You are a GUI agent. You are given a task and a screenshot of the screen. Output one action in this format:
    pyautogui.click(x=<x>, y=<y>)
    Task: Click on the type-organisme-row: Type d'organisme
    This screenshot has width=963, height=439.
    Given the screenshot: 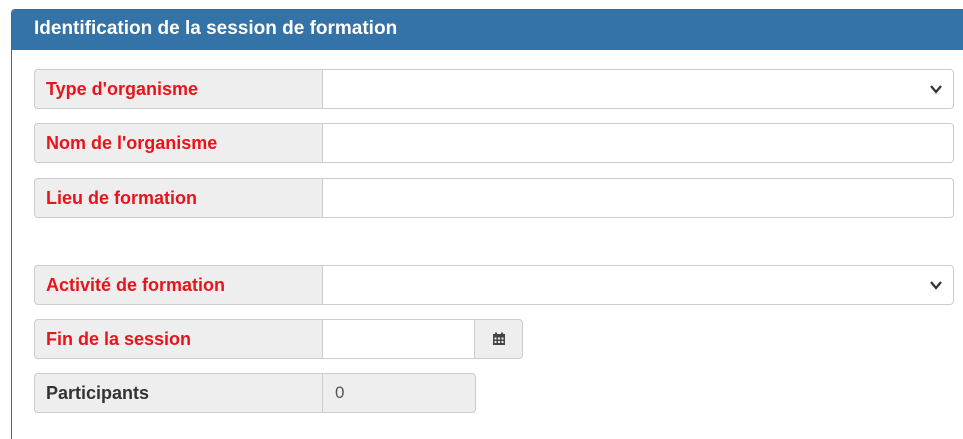 What is the action you would take?
    pyautogui.click(x=494, y=89)
    